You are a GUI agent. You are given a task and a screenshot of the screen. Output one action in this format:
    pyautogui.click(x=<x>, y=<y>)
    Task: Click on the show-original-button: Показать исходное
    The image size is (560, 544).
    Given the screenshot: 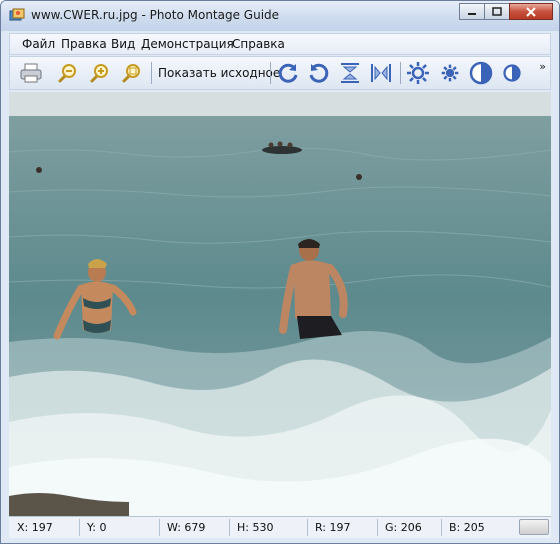 What is the action you would take?
    pyautogui.click(x=219, y=73)
    